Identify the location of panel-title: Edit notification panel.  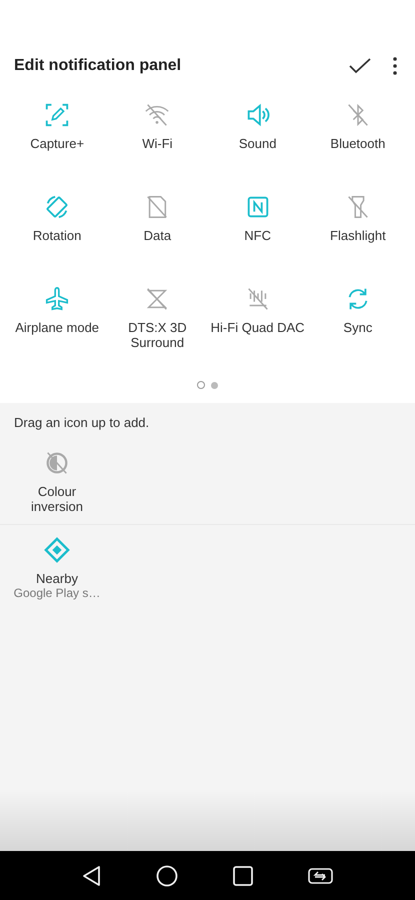
(98, 66).